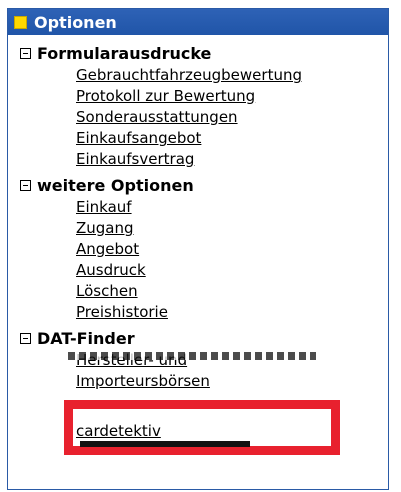  Describe the element at coordinates (157, 117) in the screenshot. I see `link-sonderausstattungen: Sonderausstattungen` at that location.